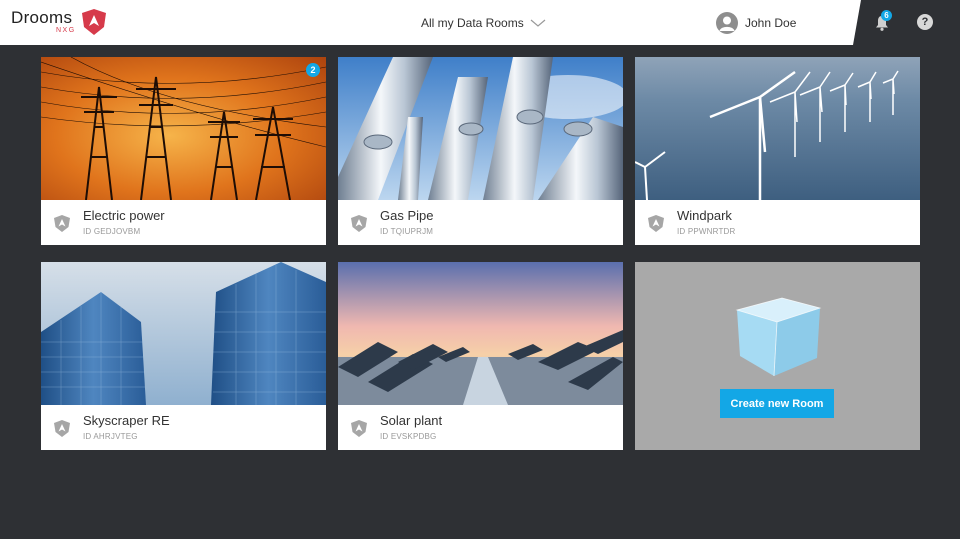  I want to click on room-card-solar-plant: Solar plant ID EVSKPDBG, so click(480, 356).